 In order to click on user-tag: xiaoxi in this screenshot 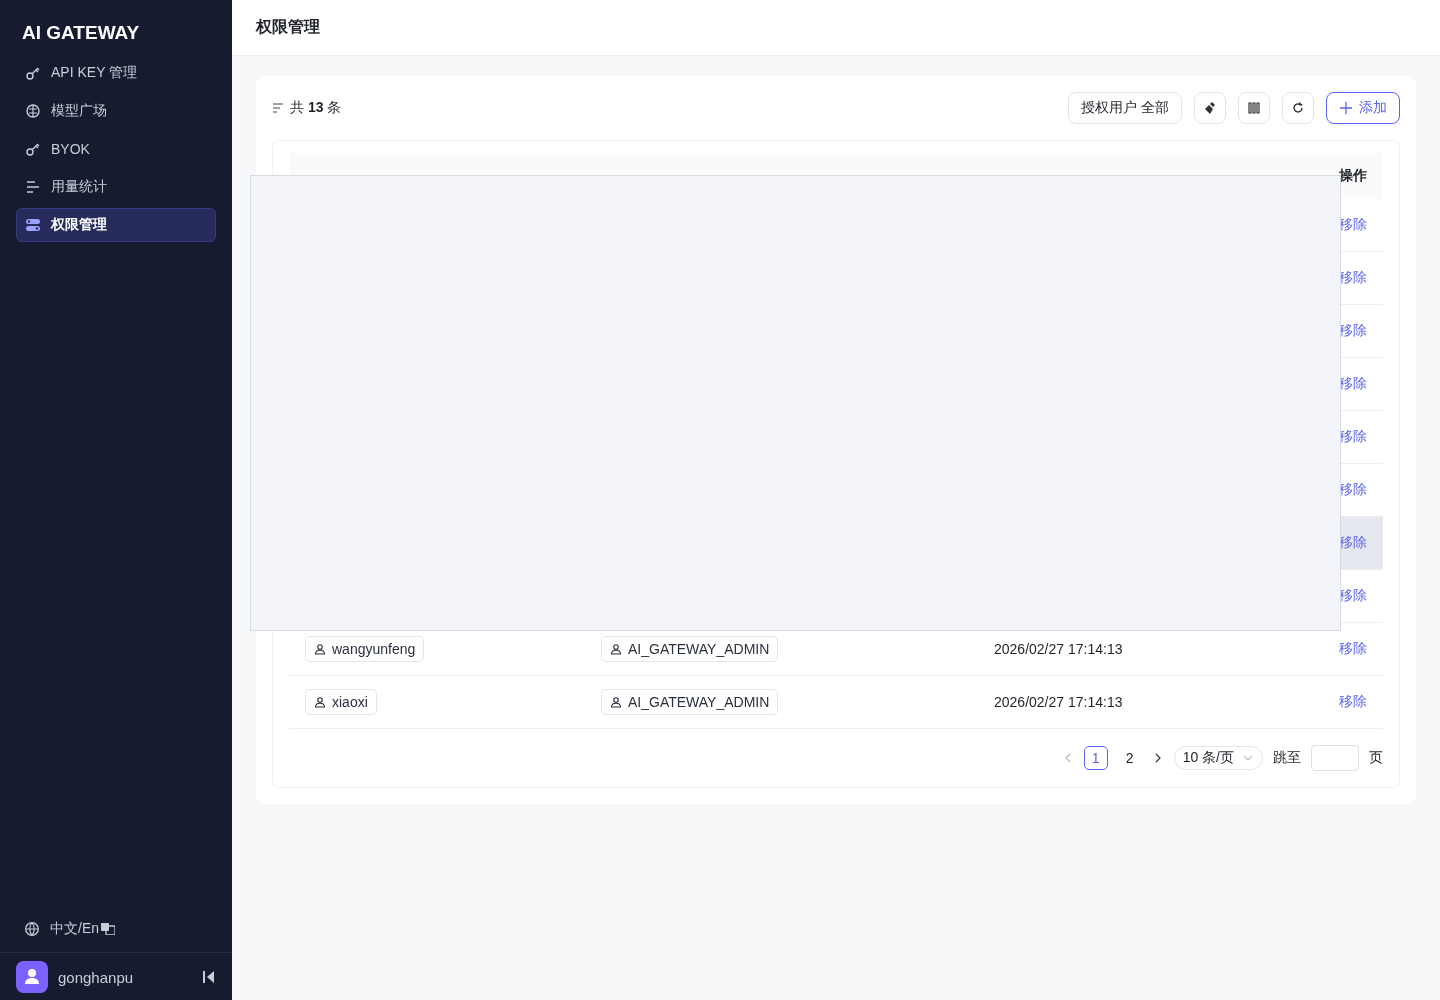, I will do `click(341, 702)`.